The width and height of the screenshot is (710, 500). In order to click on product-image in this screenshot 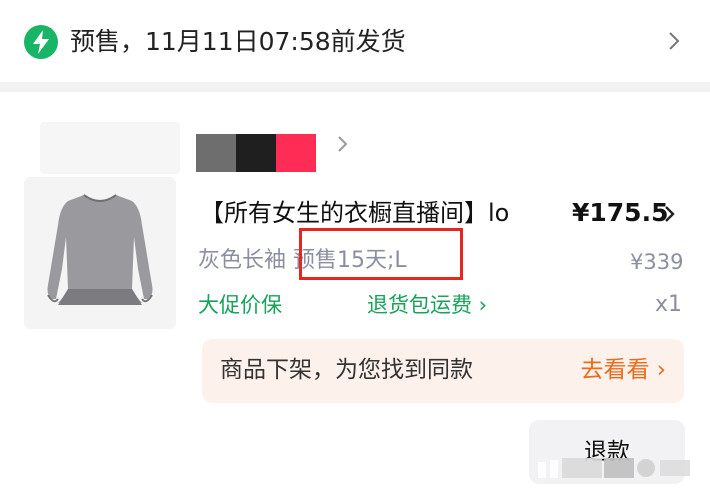, I will do `click(100, 253)`.